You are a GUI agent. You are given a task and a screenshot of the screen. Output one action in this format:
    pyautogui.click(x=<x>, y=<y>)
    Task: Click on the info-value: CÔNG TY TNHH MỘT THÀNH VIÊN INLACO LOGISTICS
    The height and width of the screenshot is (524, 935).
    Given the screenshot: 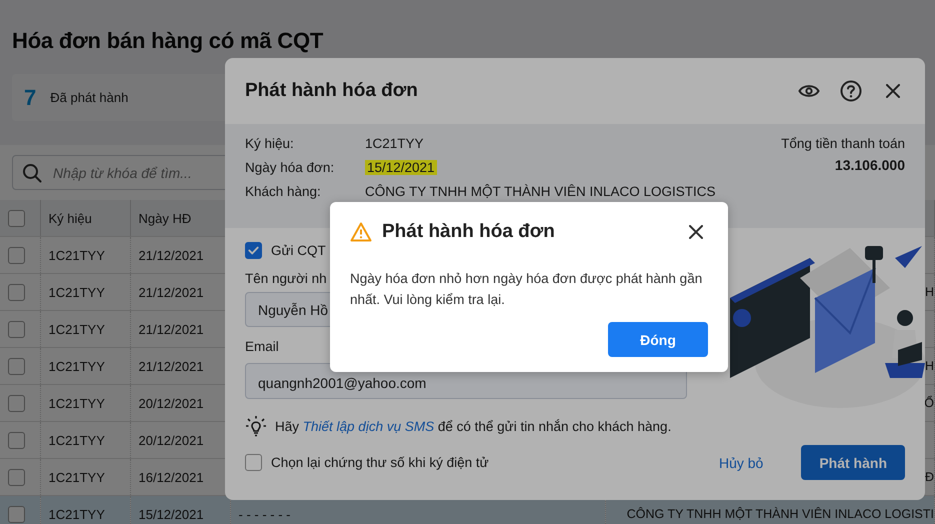 What is the action you would take?
    pyautogui.click(x=540, y=191)
    